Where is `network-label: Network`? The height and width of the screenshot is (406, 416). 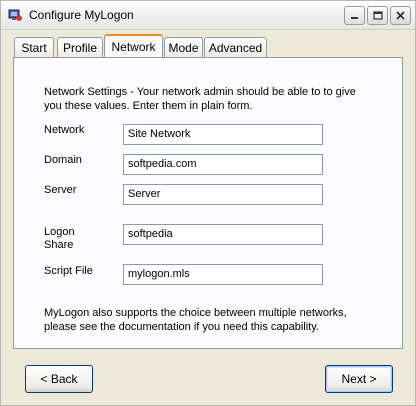 network-label: Network is located at coordinates (64, 130).